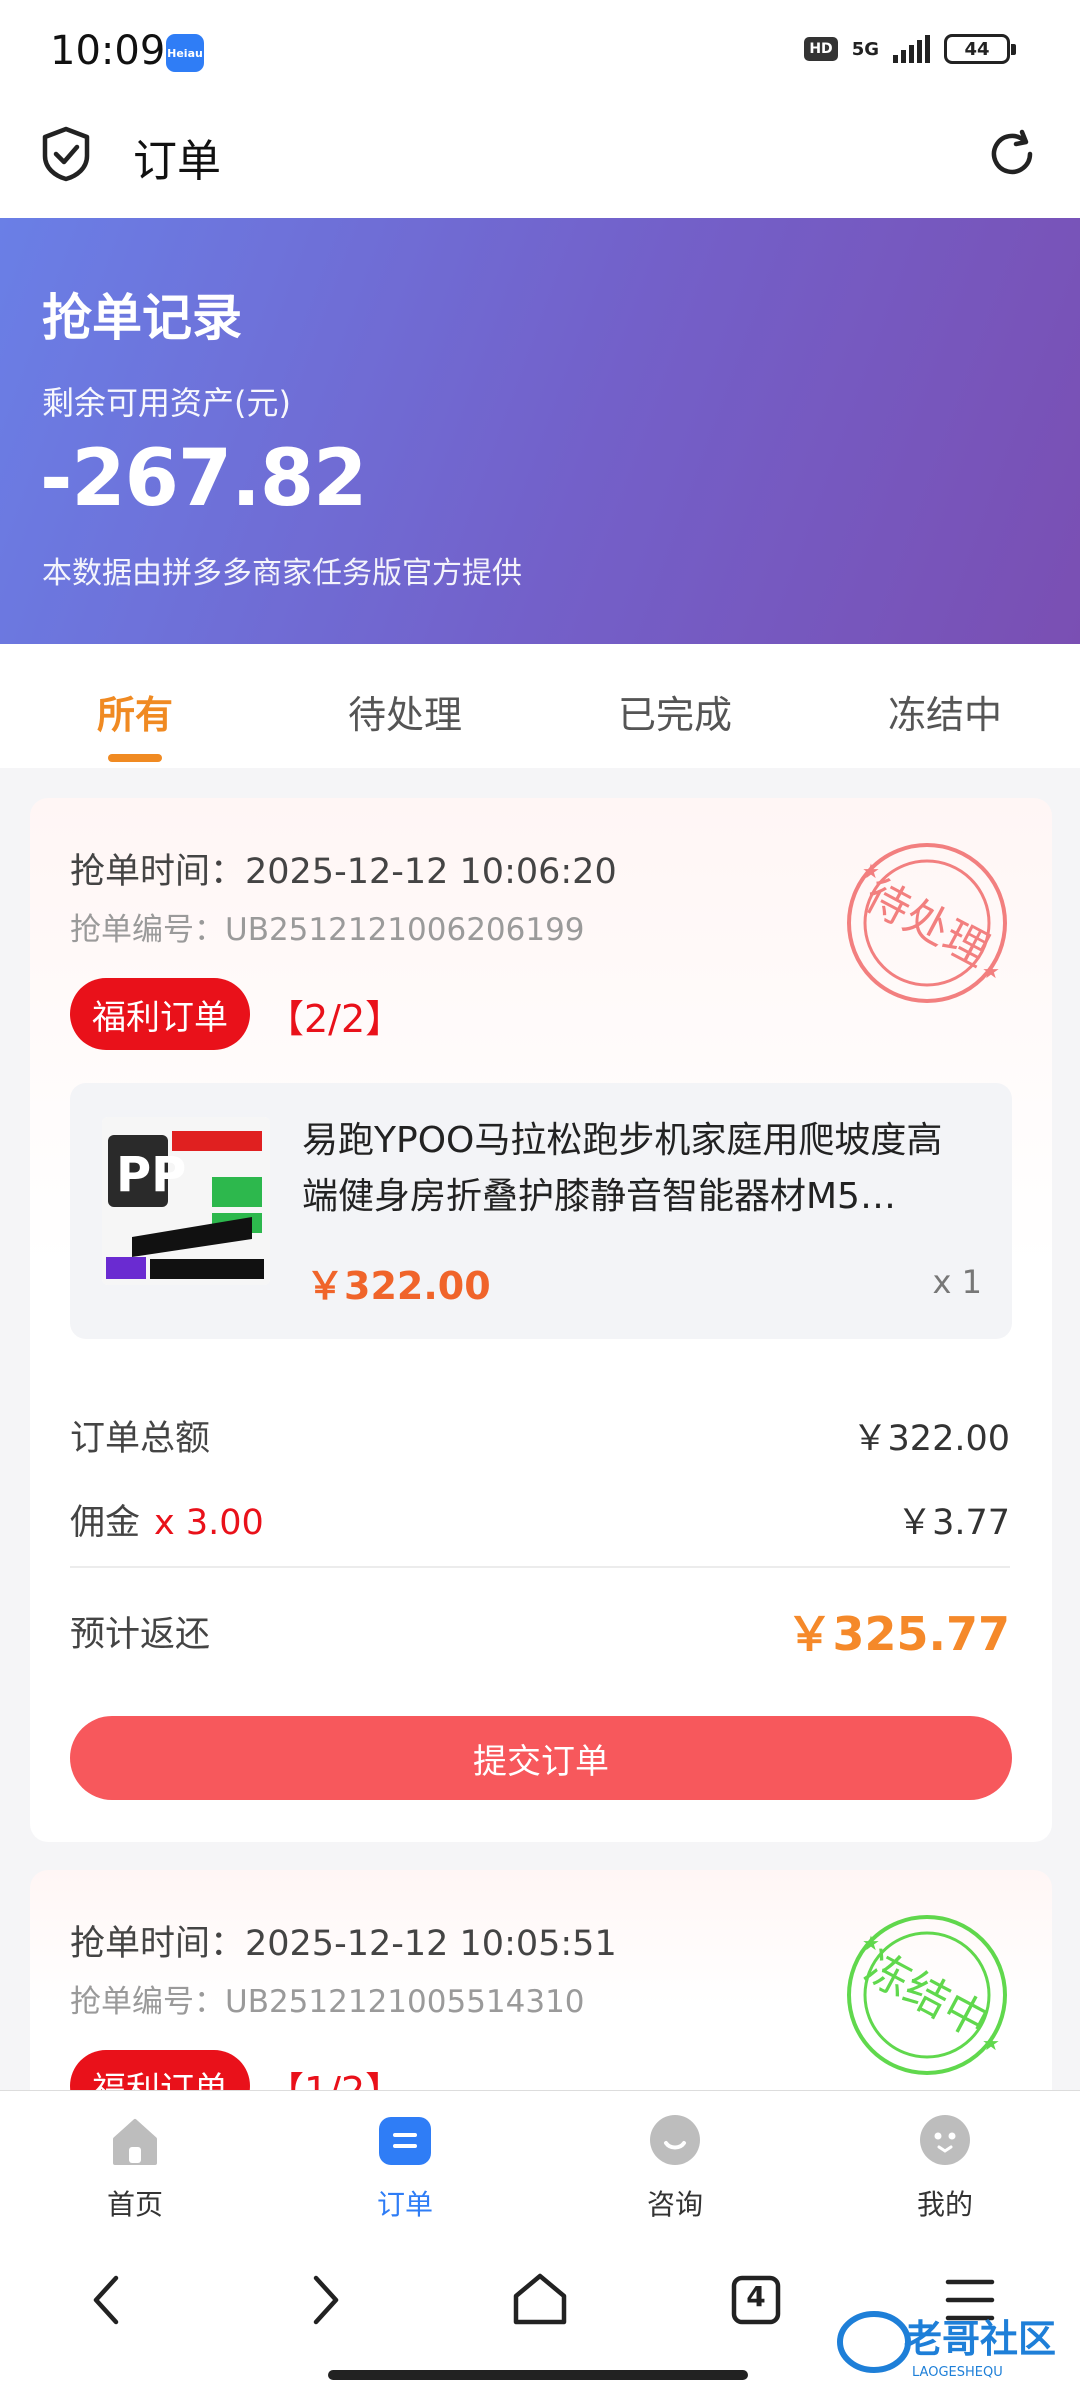 This screenshot has height=2400, width=1080. I want to click on app-notification-icon: Heiau, so click(185, 53).